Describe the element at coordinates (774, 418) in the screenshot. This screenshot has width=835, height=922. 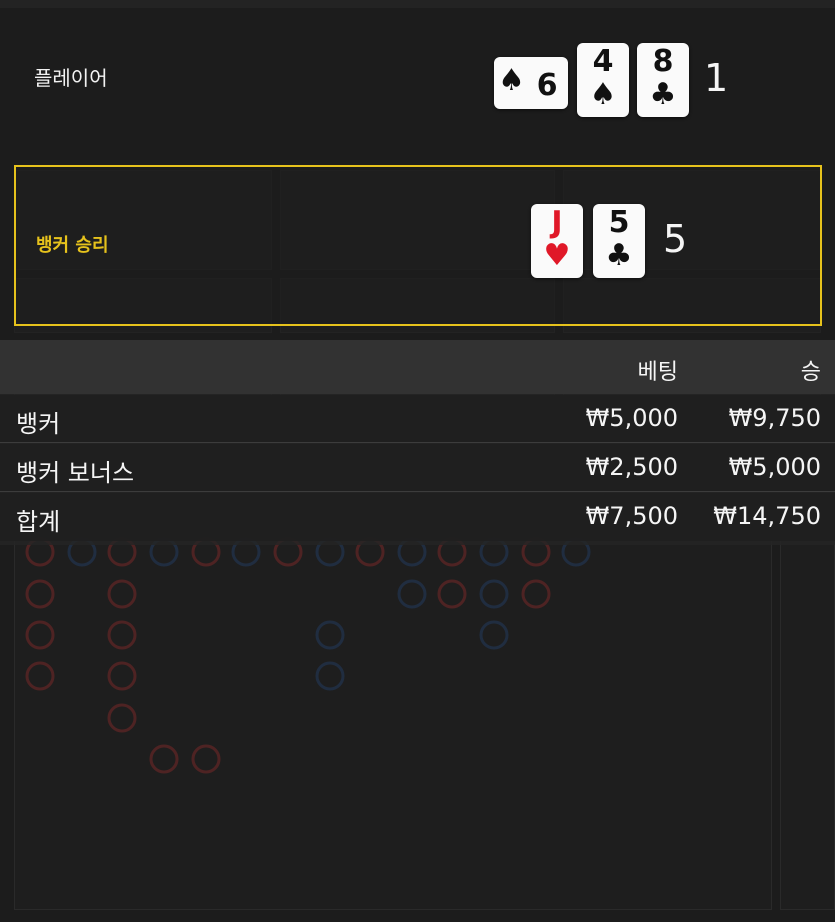
I see `bet-row-win: ₩9,750` at that location.